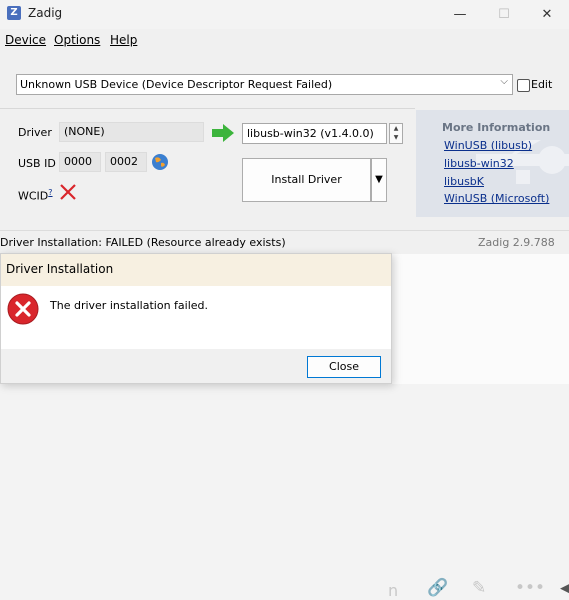 Image resolution: width=569 pixels, height=600 pixels. What do you see at coordinates (496, 198) in the screenshot?
I see `link-winusb-microsoft: WinUSB (Microsoft)` at bounding box center [496, 198].